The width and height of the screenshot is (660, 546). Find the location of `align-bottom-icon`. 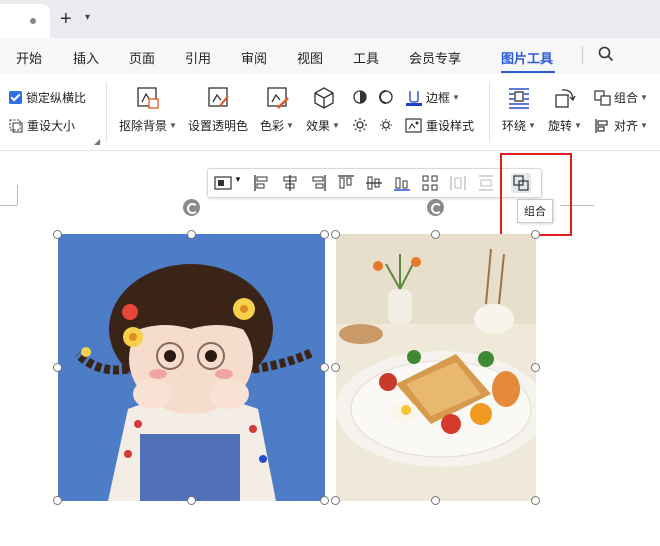

align-bottom-icon is located at coordinates (402, 183).